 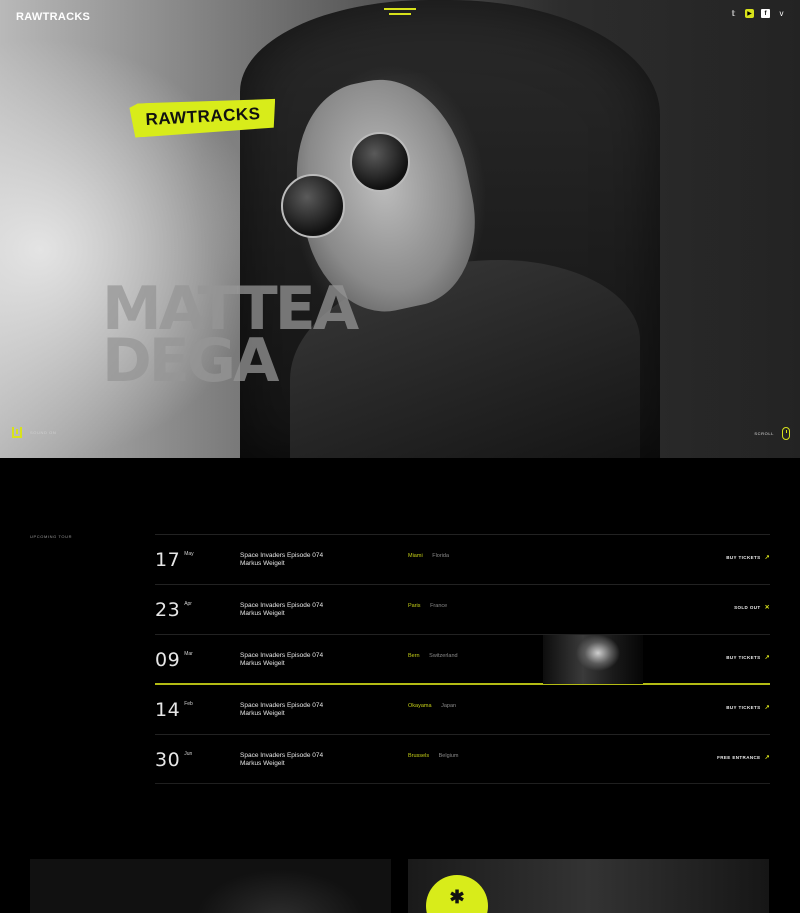 What do you see at coordinates (749, 13) in the screenshot?
I see `youtube-icon: ▶` at bounding box center [749, 13].